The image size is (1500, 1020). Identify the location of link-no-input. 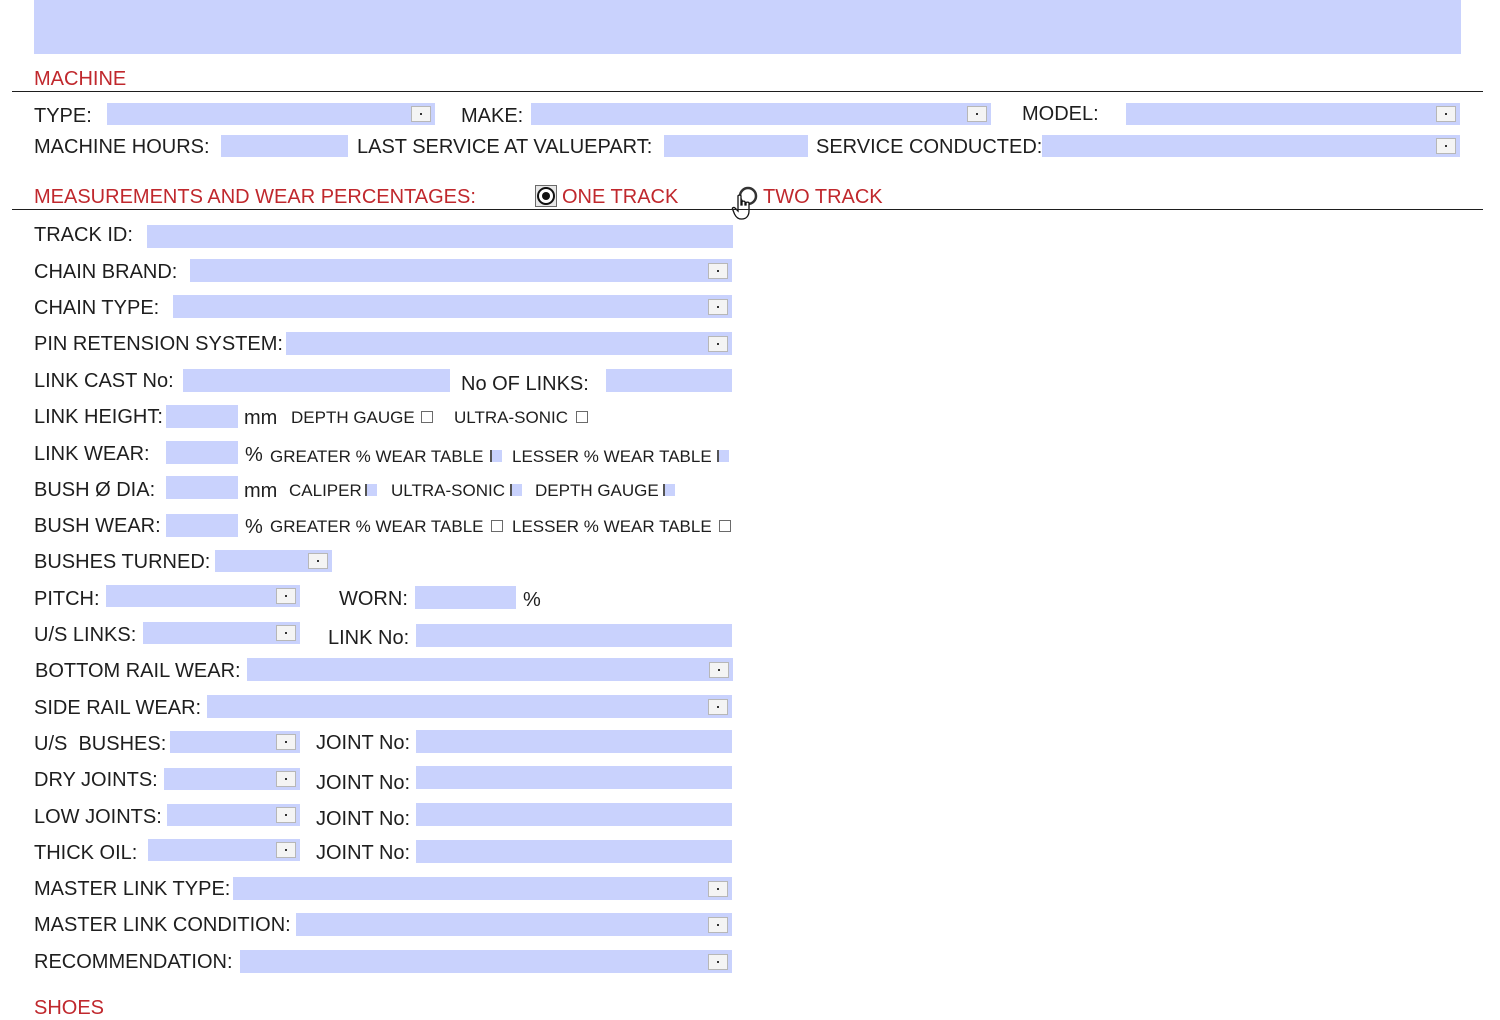
(574, 635).